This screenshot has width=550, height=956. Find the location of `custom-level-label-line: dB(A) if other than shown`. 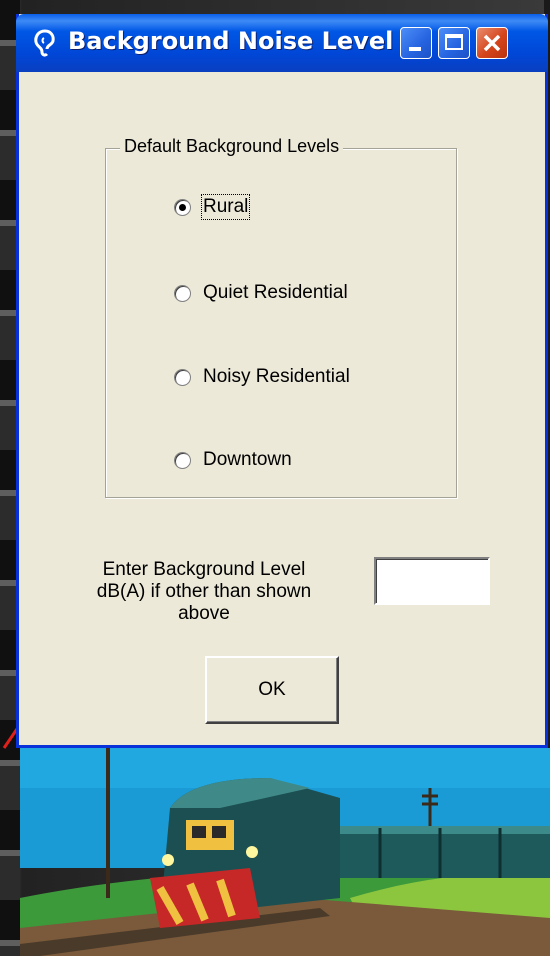

custom-level-label-line: dB(A) if other than shown is located at coordinates (204, 591).